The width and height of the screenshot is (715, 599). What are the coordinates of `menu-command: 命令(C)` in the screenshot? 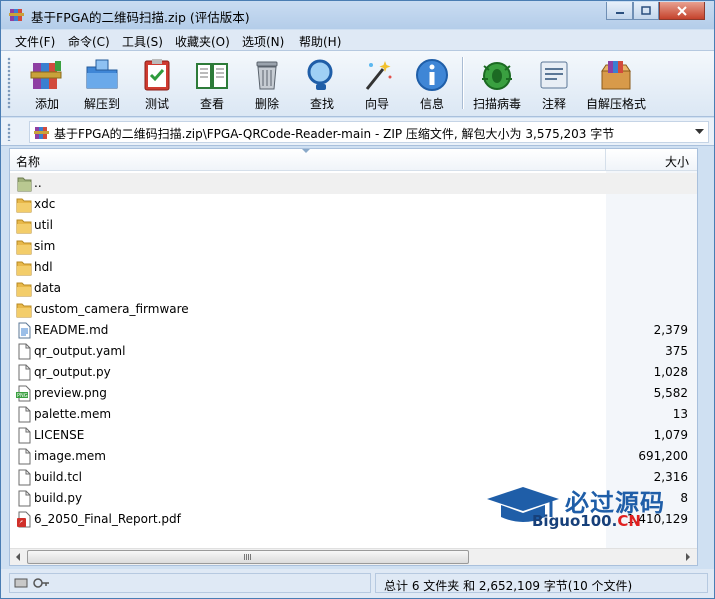 It's located at (89, 41).